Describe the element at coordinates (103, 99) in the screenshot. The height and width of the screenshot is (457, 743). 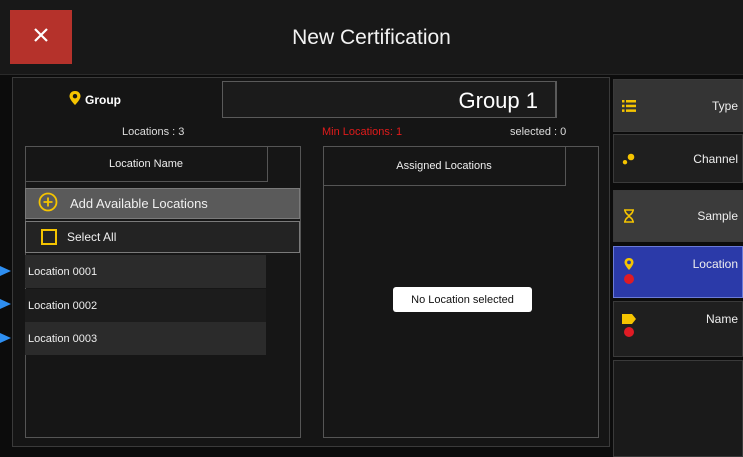
I see `group-label-text: Group` at that location.